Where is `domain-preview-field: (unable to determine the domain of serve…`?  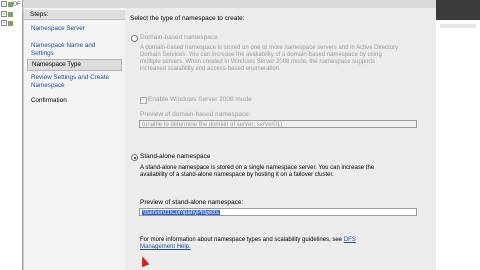 domain-preview-field: (unable to determine the domain of serve… is located at coordinates (278, 124).